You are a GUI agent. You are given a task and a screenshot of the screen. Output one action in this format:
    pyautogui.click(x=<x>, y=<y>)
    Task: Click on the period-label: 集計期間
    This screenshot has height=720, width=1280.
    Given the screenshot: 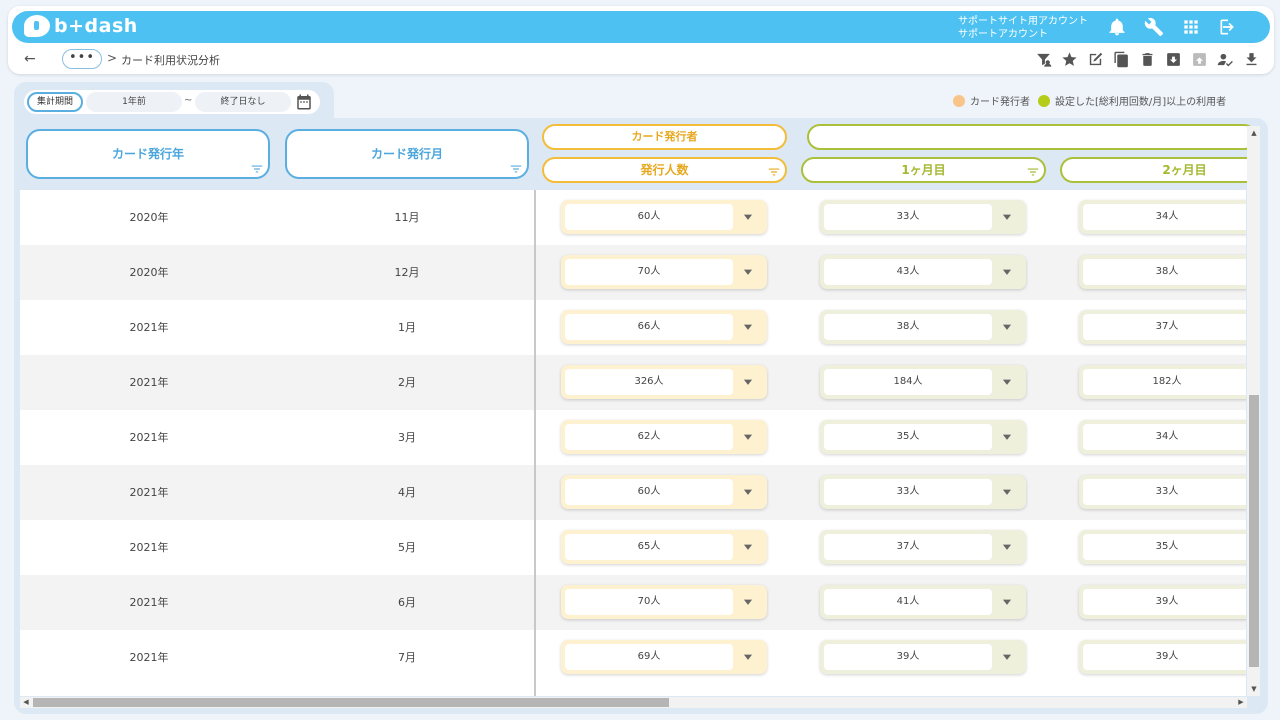 What is the action you would take?
    pyautogui.click(x=55, y=102)
    